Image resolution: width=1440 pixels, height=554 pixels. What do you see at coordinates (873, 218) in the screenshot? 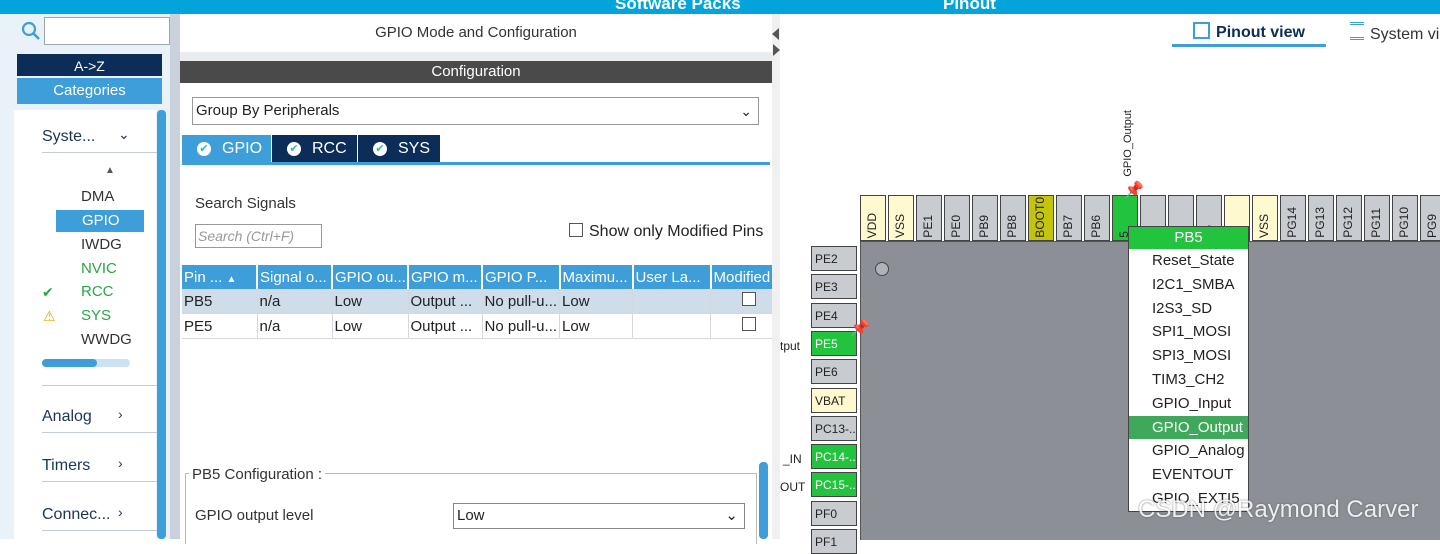
I see `top-pin: VDD` at bounding box center [873, 218].